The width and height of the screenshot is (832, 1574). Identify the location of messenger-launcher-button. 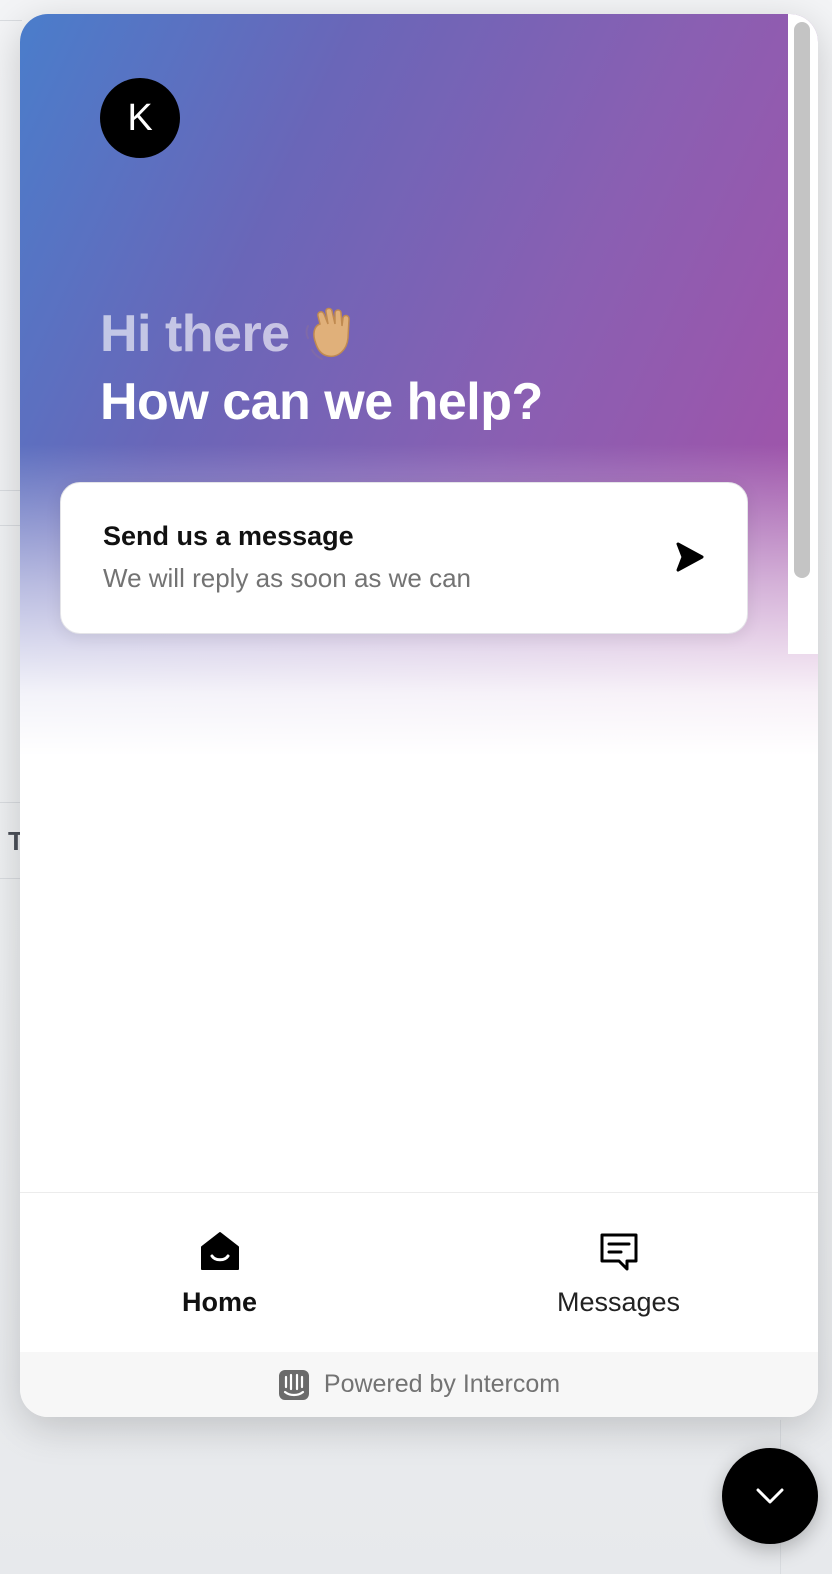
(770, 1496).